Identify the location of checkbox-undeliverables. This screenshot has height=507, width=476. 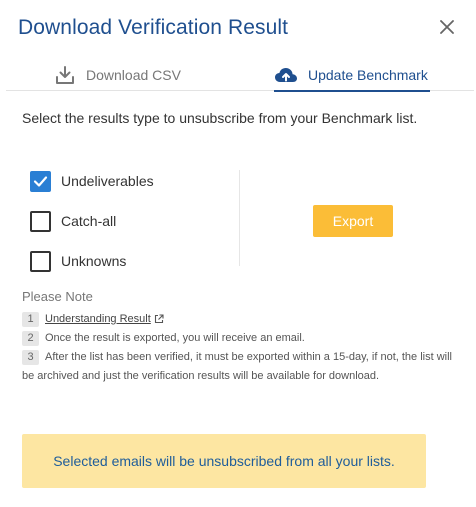
(40, 181).